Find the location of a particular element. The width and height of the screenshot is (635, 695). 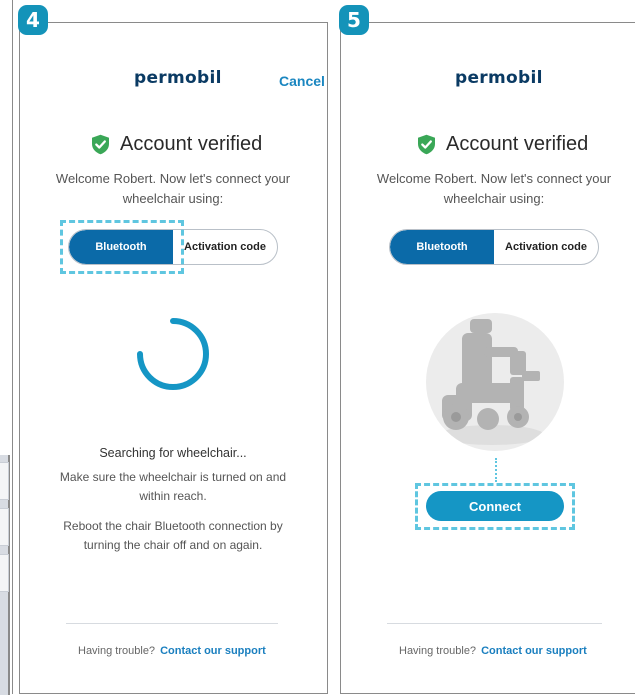

loading-spinner-icon is located at coordinates (173, 354).